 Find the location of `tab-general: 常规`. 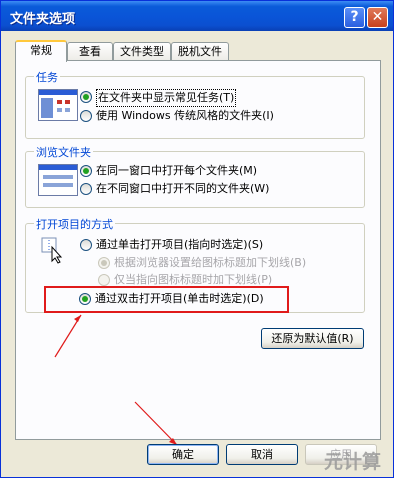

tab-general: 常规 is located at coordinates (41, 51).